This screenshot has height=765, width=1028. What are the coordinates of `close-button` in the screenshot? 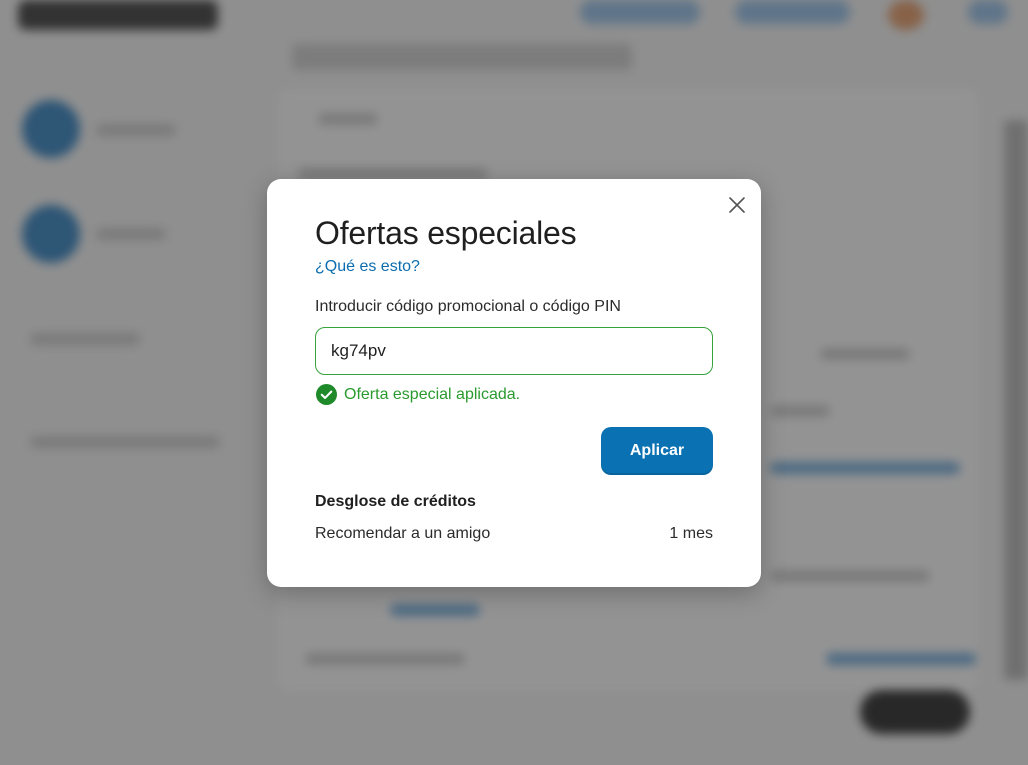 It's located at (737, 205).